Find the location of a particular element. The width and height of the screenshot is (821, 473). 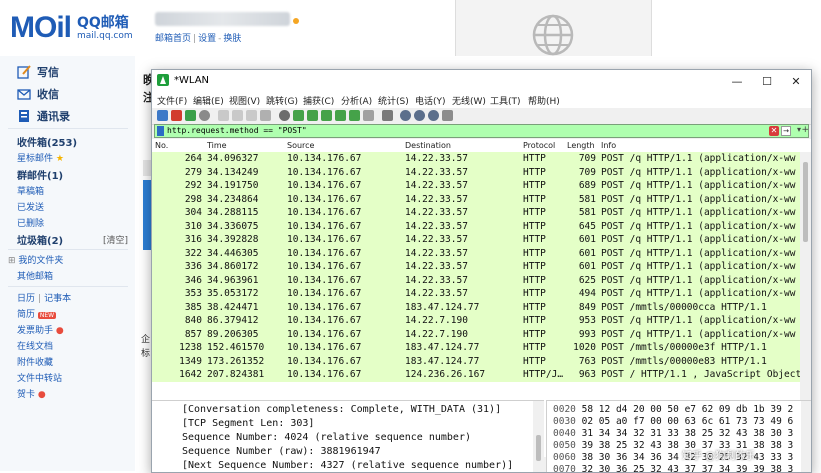

go-to-packet-icon is located at coordinates (326, 115).